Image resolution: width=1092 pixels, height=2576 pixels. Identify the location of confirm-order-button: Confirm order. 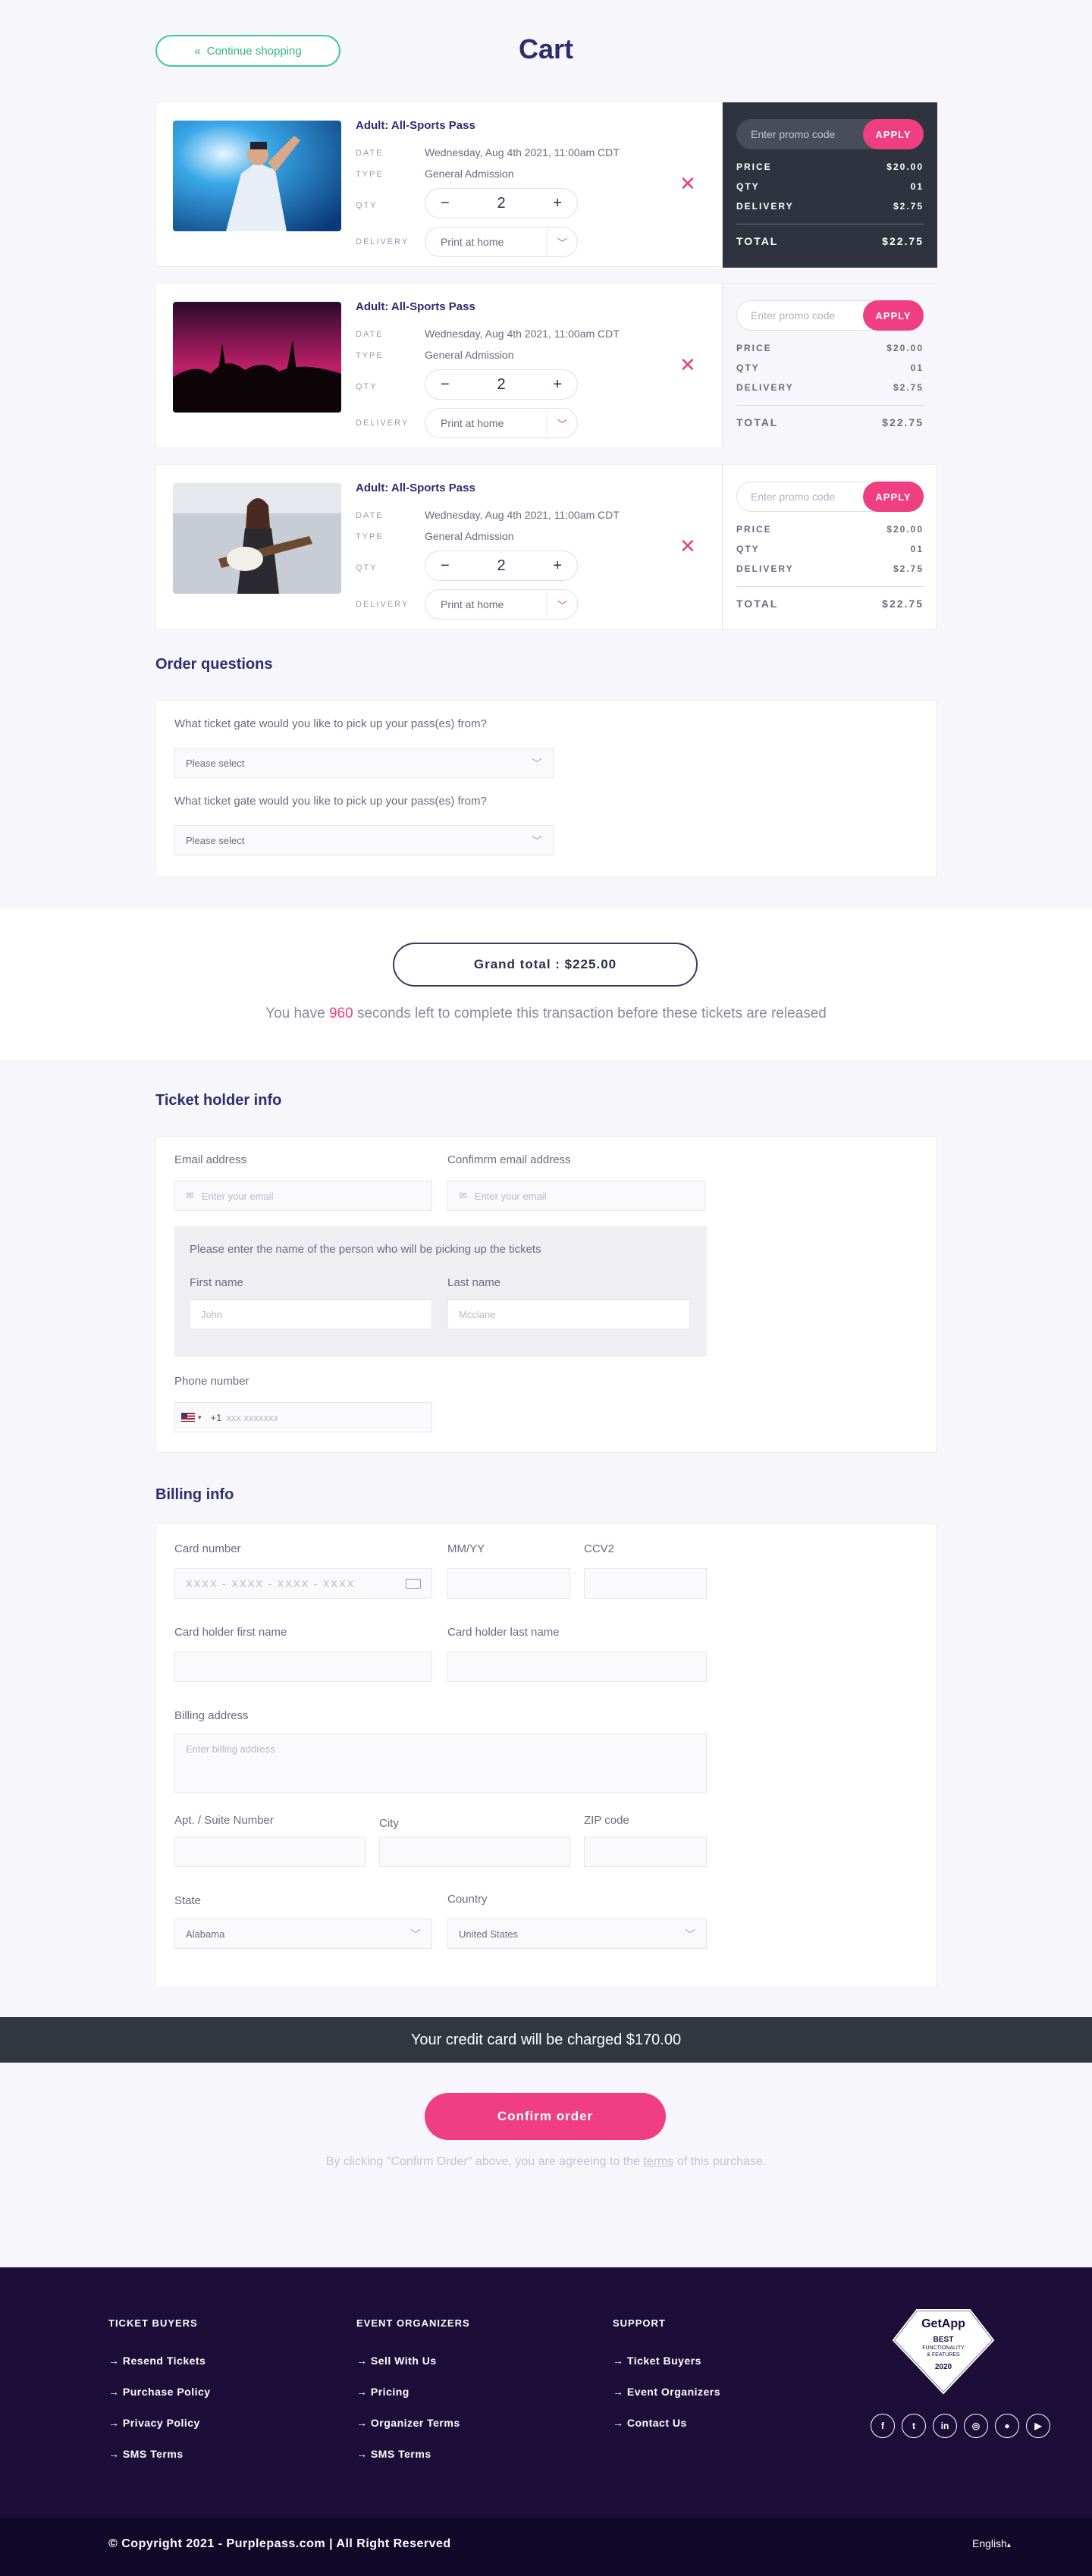
(545, 2116).